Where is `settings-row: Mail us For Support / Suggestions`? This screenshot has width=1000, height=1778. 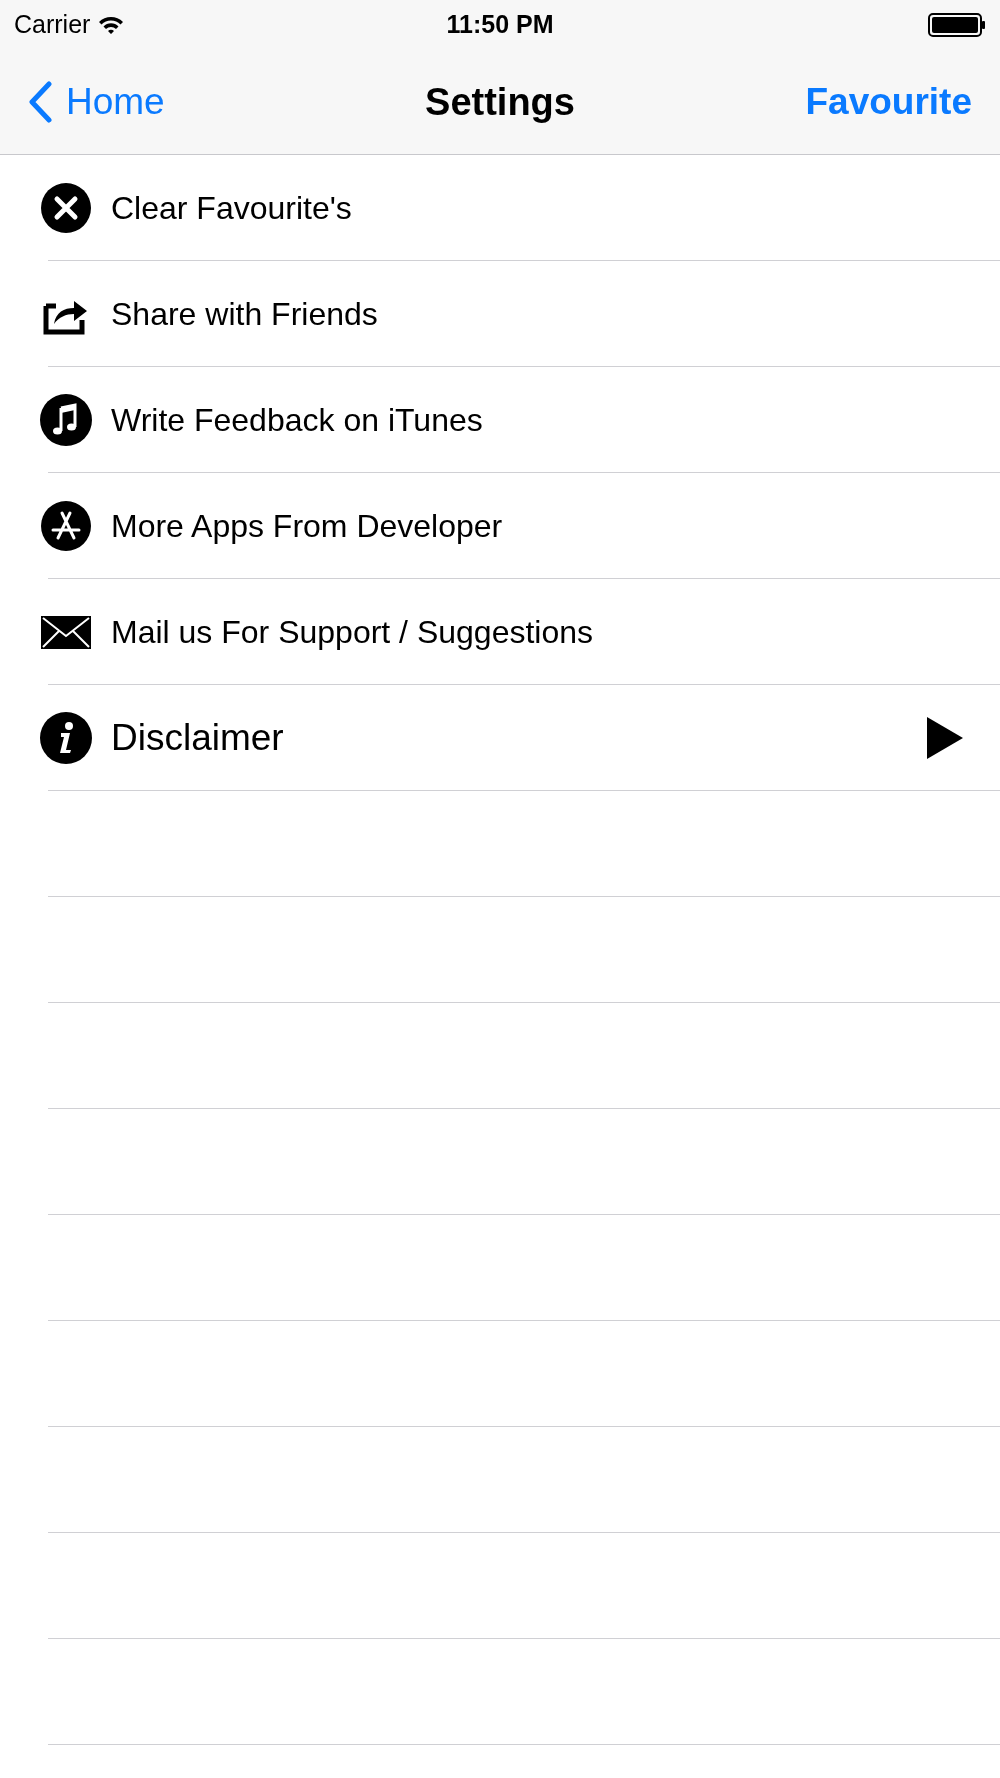 settings-row: Mail us For Support / Suggestions is located at coordinates (500, 632).